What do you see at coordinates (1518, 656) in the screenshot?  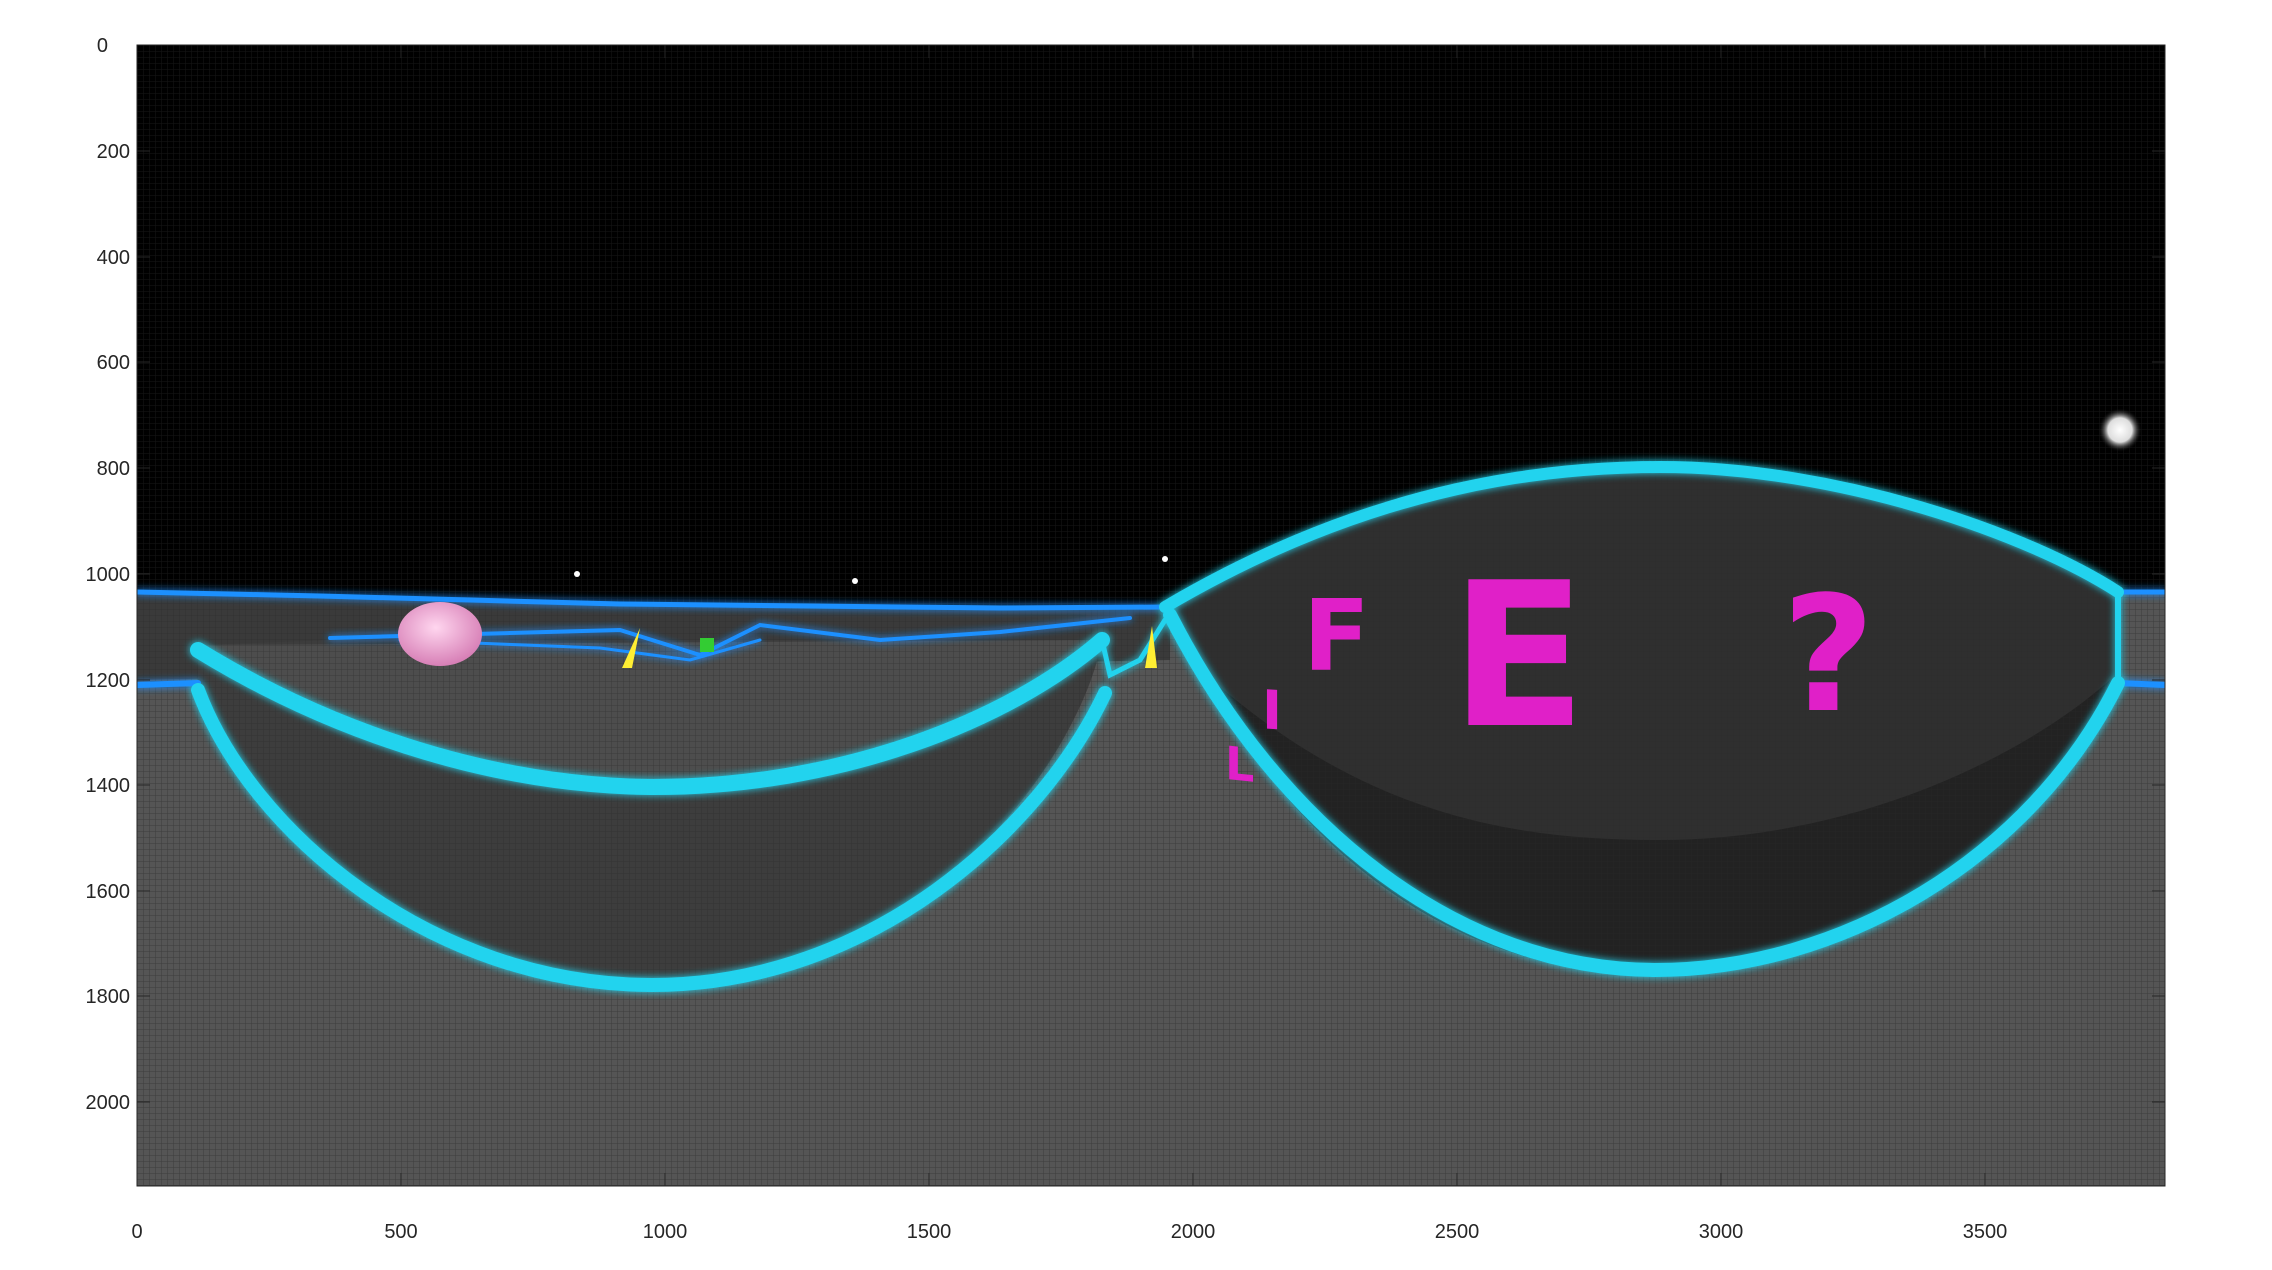 I see `scene-letter-e: E` at bounding box center [1518, 656].